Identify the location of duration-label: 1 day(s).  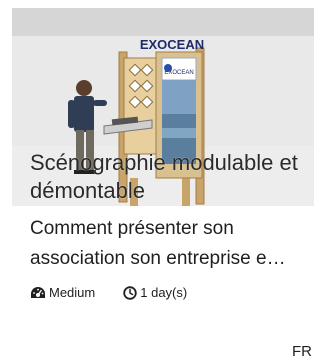
(164, 292).